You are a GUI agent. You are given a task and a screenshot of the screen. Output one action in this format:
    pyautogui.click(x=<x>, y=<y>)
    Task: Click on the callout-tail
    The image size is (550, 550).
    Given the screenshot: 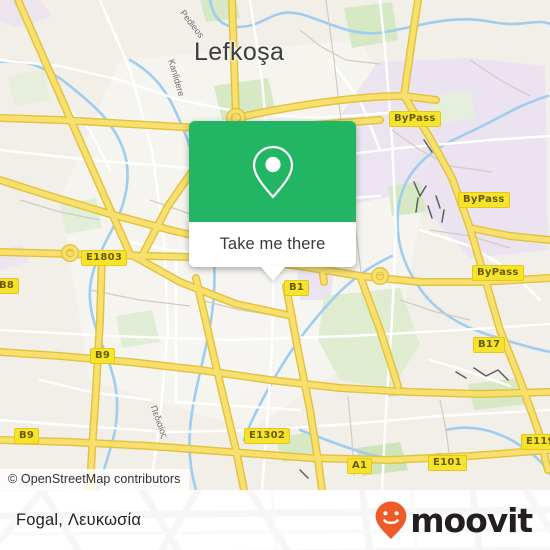 What is the action you would take?
    pyautogui.click(x=272, y=273)
    